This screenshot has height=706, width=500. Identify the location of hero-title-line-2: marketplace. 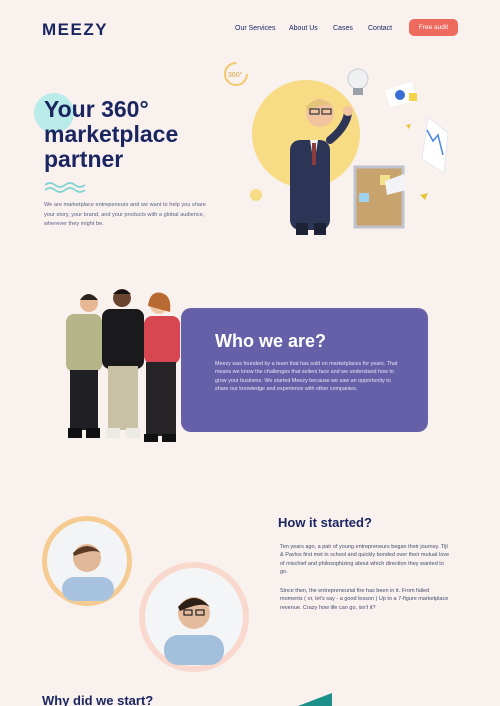
(111, 134).